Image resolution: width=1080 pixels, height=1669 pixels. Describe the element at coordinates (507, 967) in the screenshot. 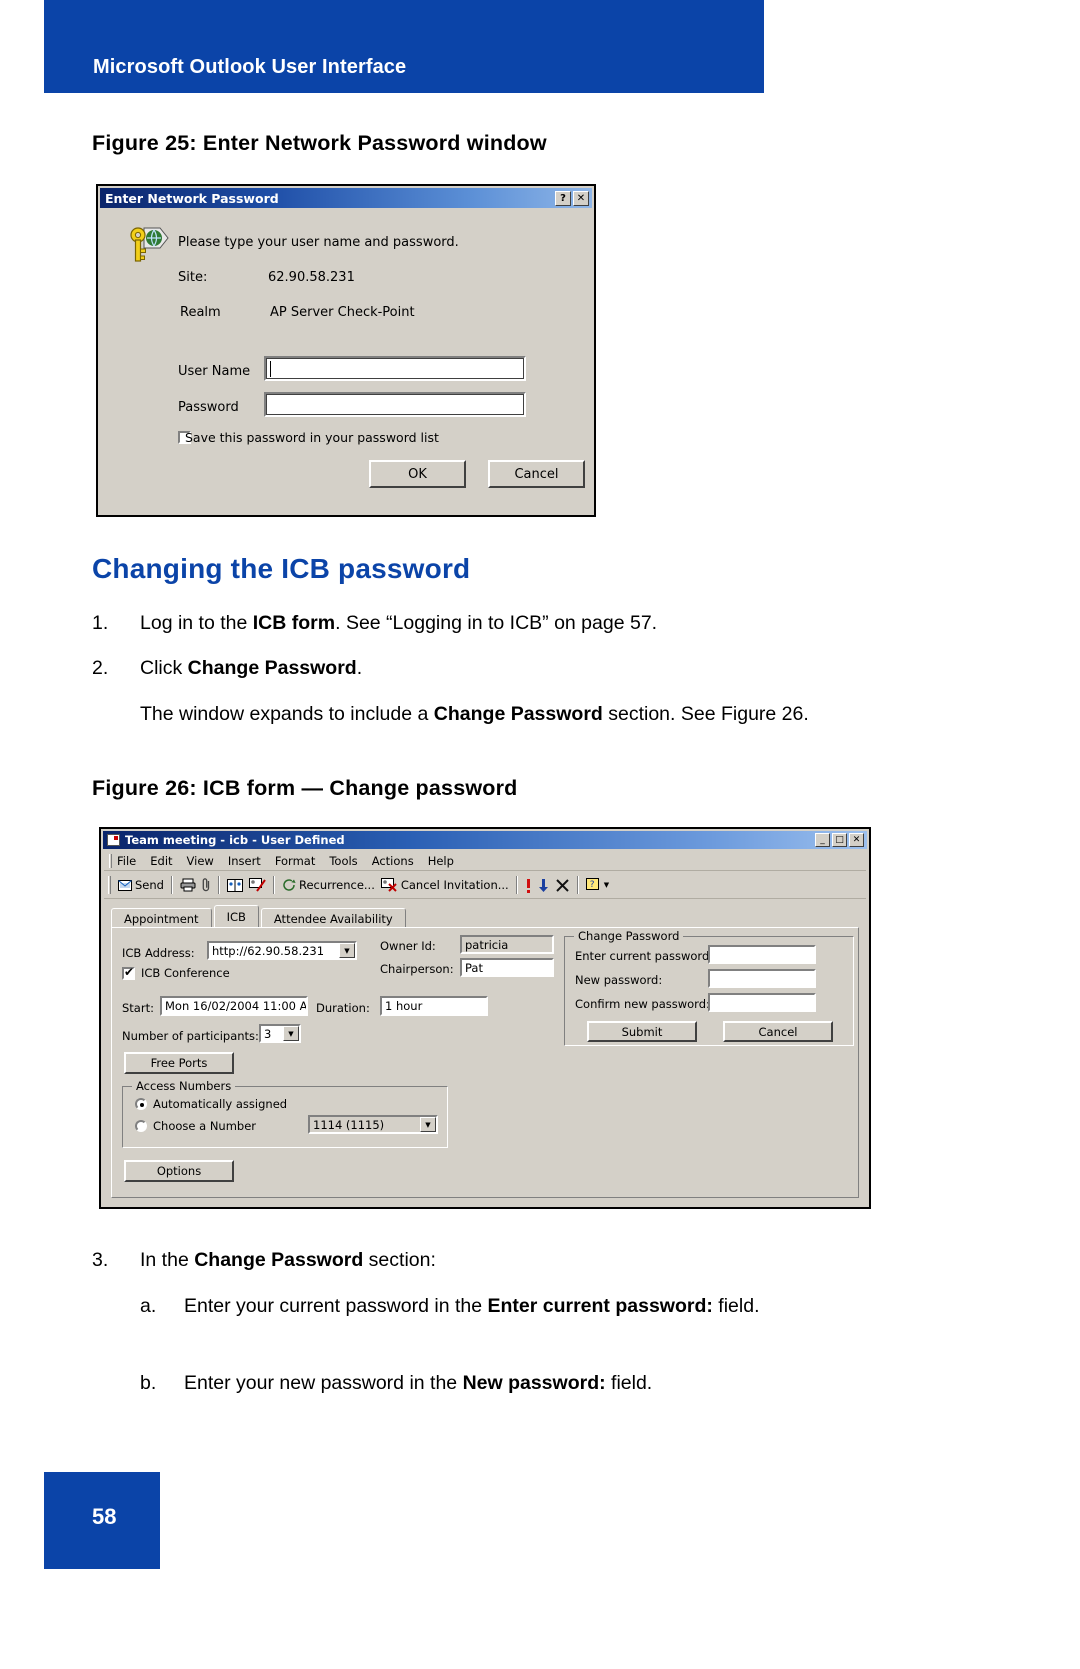

I see `chairperson-field: Pat` at that location.